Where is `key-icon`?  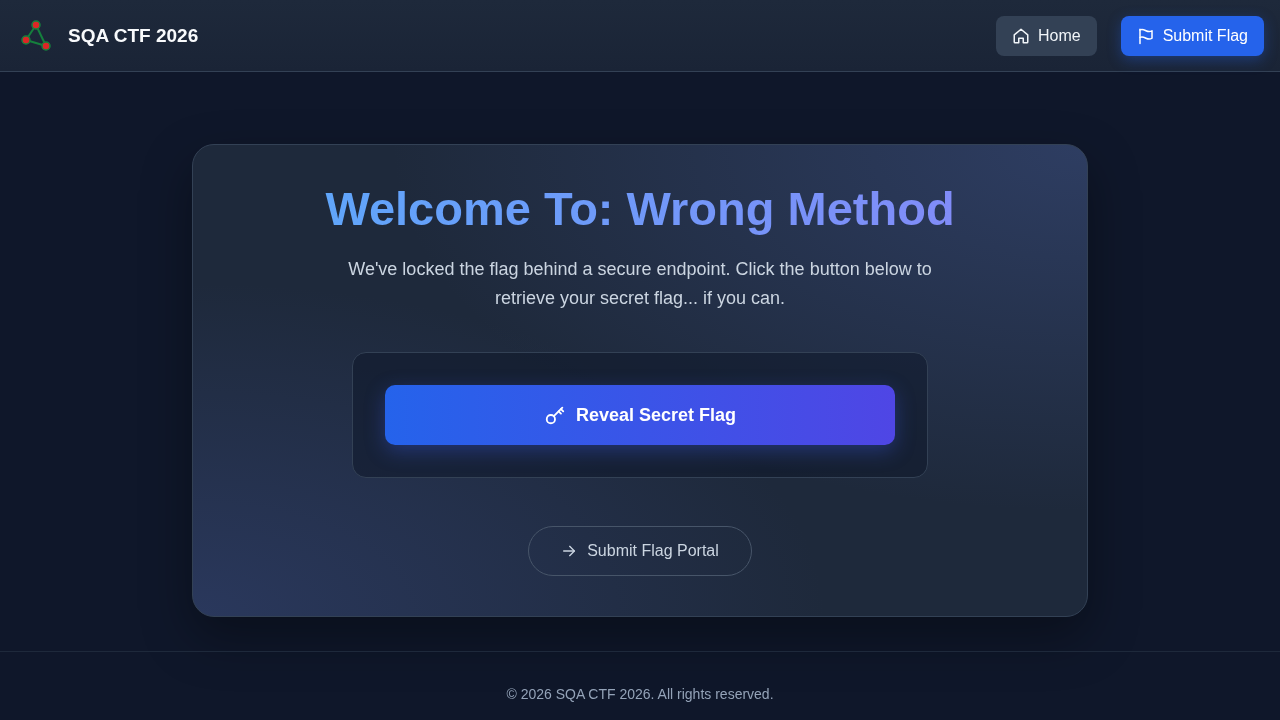 key-icon is located at coordinates (554, 415).